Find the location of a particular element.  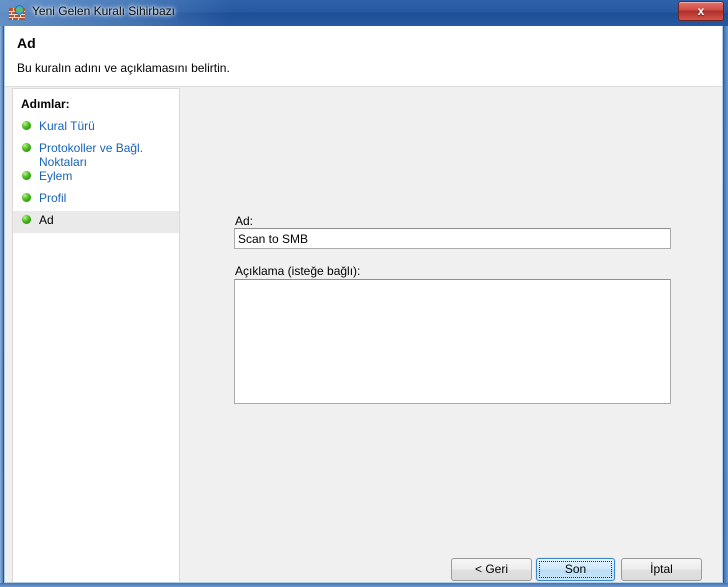

finish-button-label: Son is located at coordinates (575, 569).